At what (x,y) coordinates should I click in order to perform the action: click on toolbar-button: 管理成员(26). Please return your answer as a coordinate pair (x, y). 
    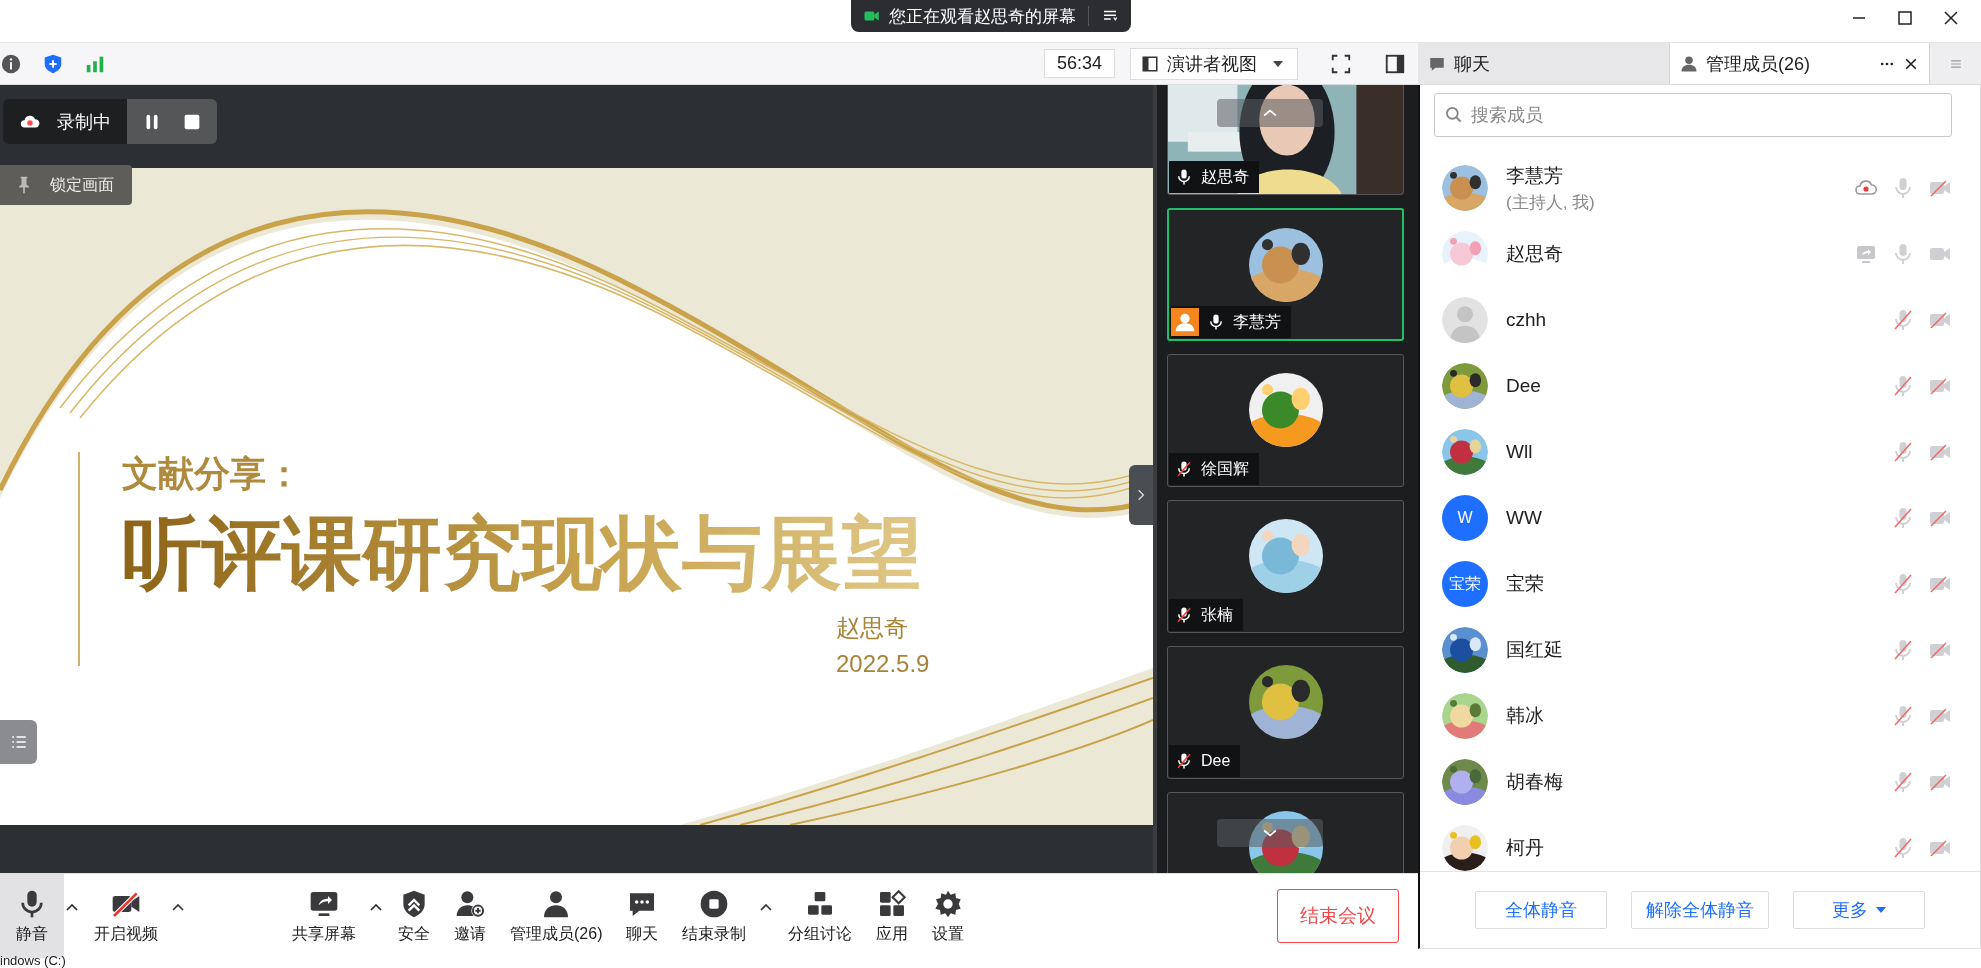
    Looking at the image, I should click on (556, 916).